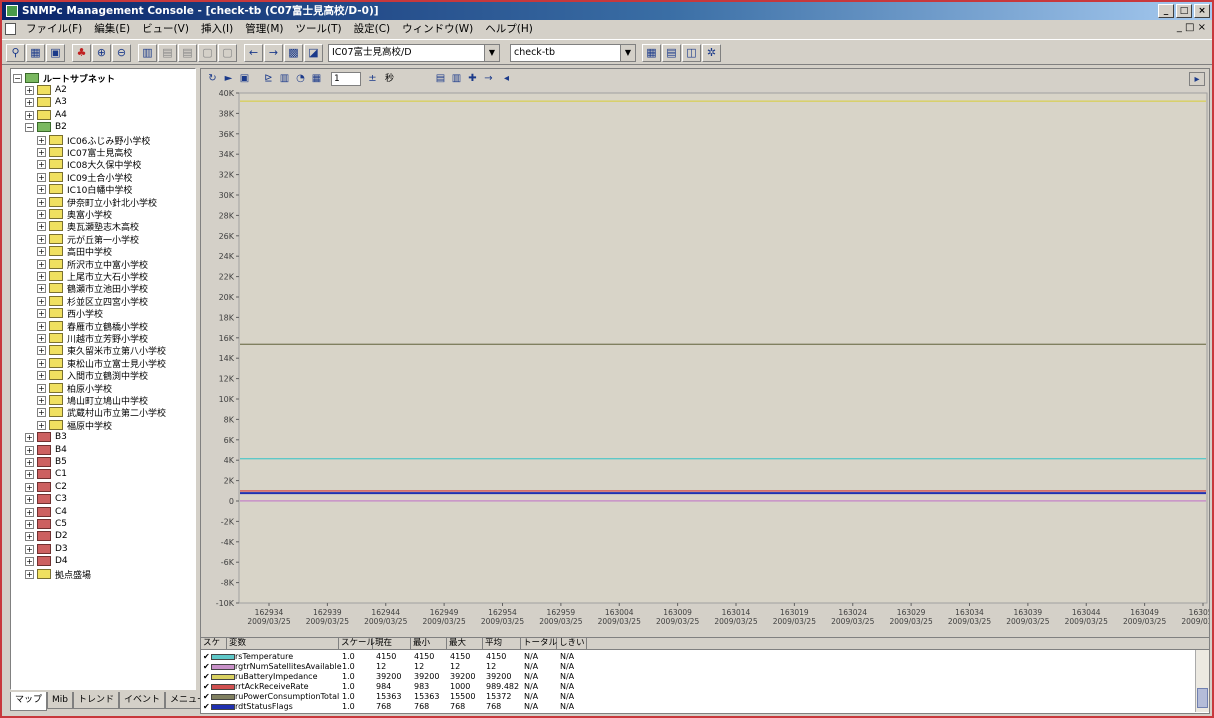  I want to click on column-header: 平均, so click(502, 644).